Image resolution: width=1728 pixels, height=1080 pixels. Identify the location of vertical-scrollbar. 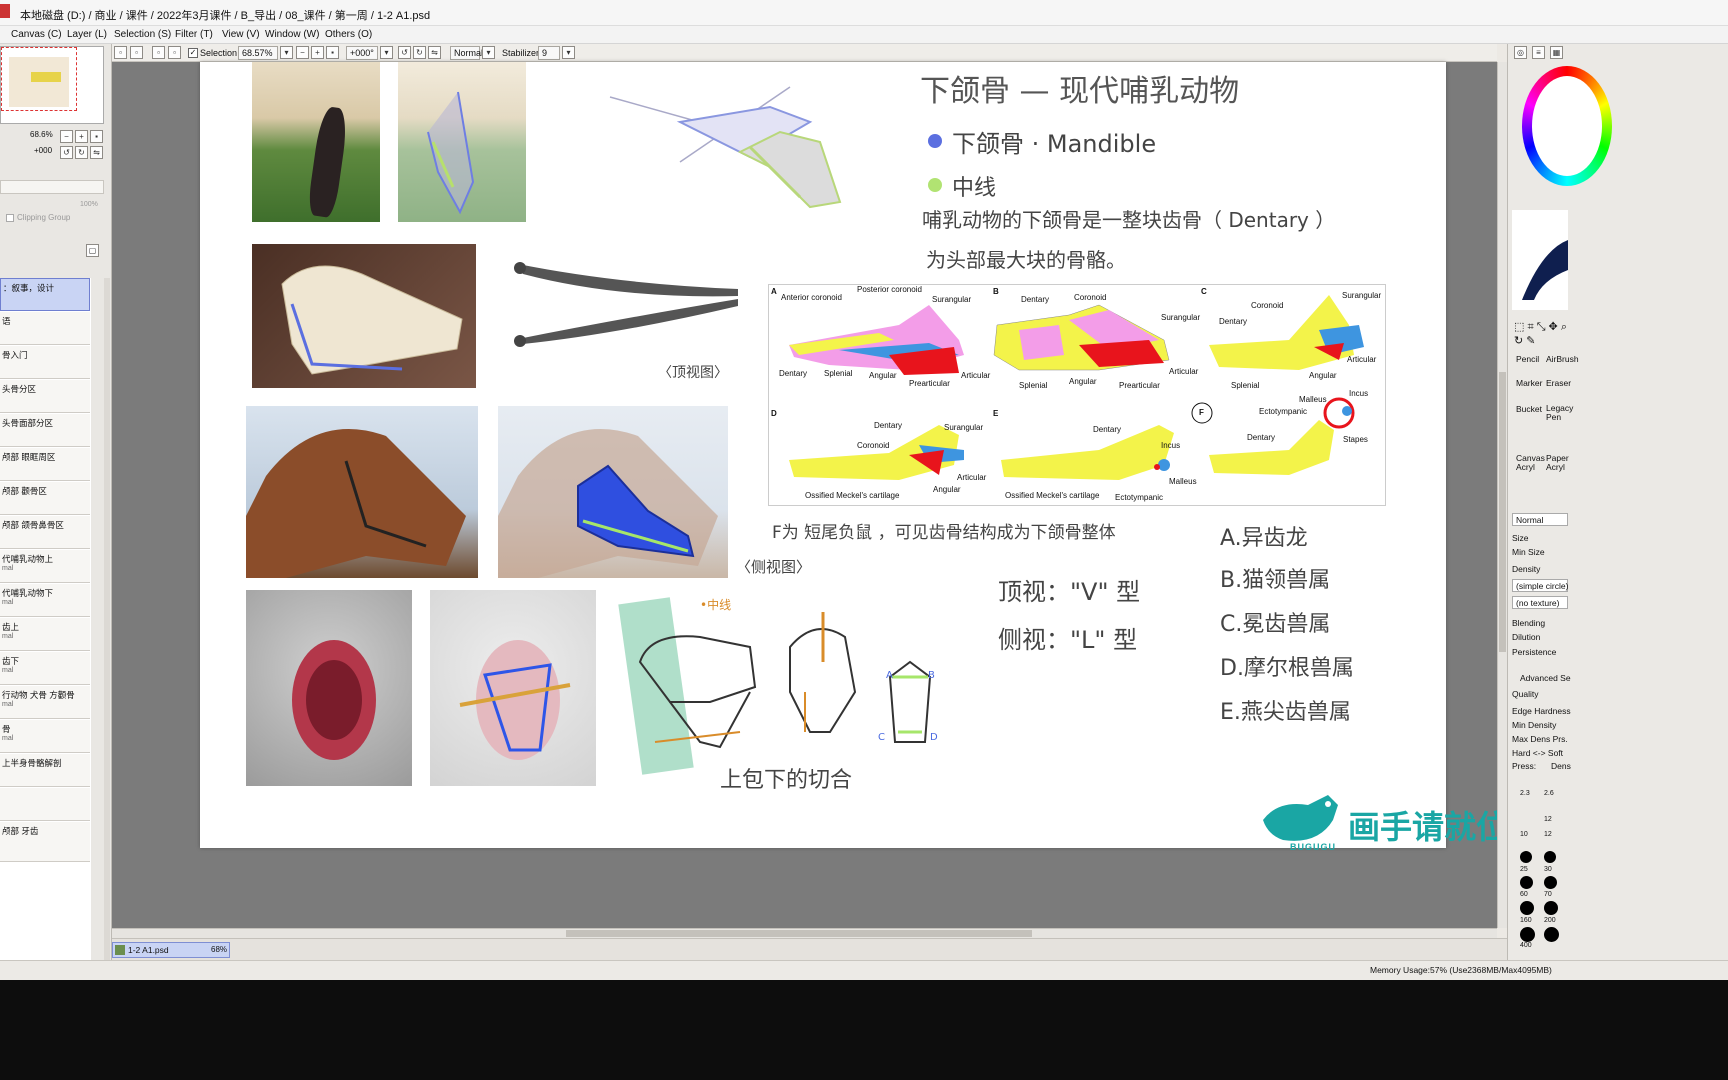
(1502, 495).